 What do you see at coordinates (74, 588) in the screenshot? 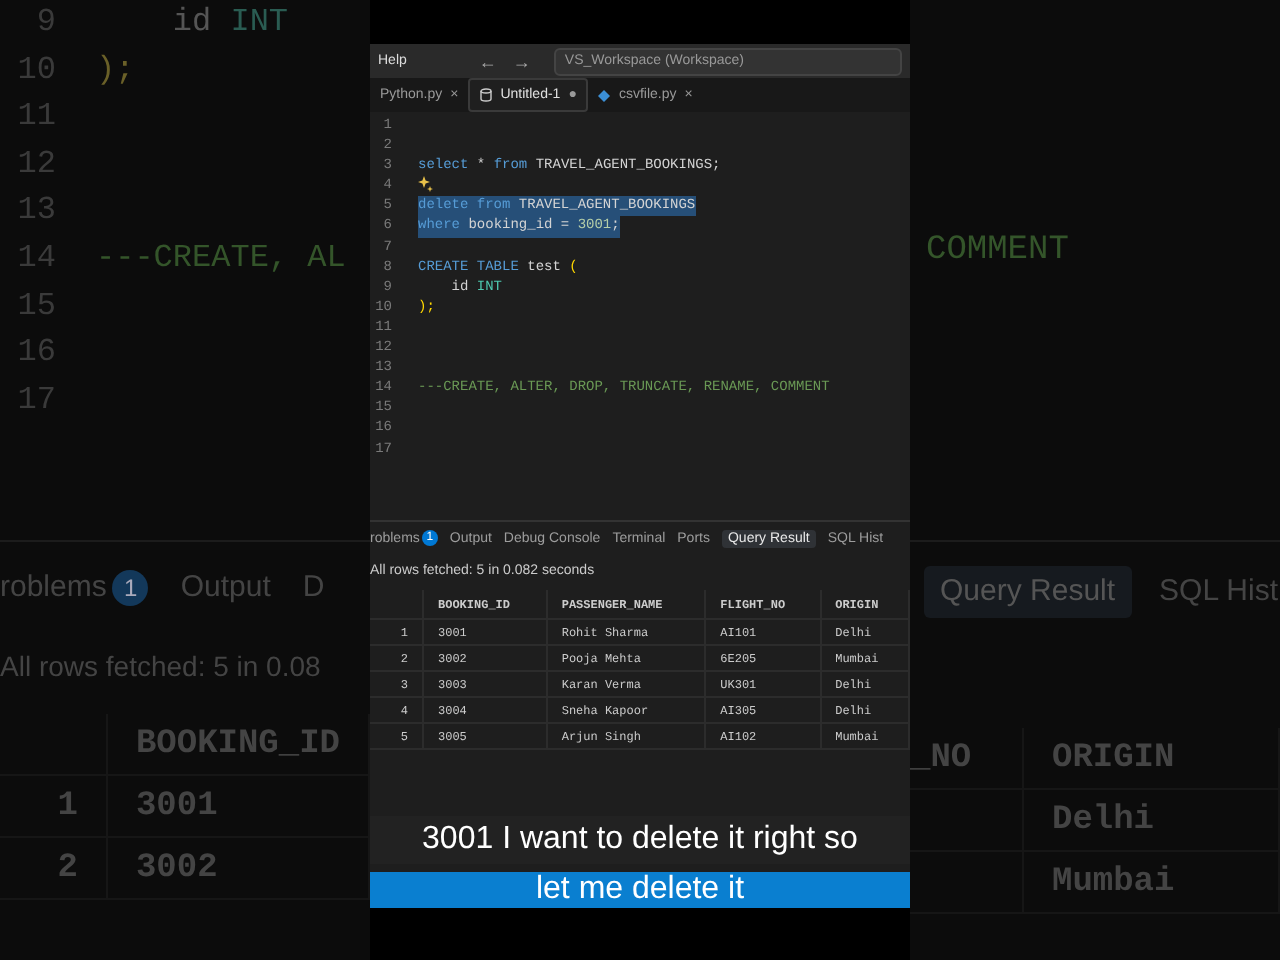
I see `panel-tab: roblems 1` at bounding box center [74, 588].